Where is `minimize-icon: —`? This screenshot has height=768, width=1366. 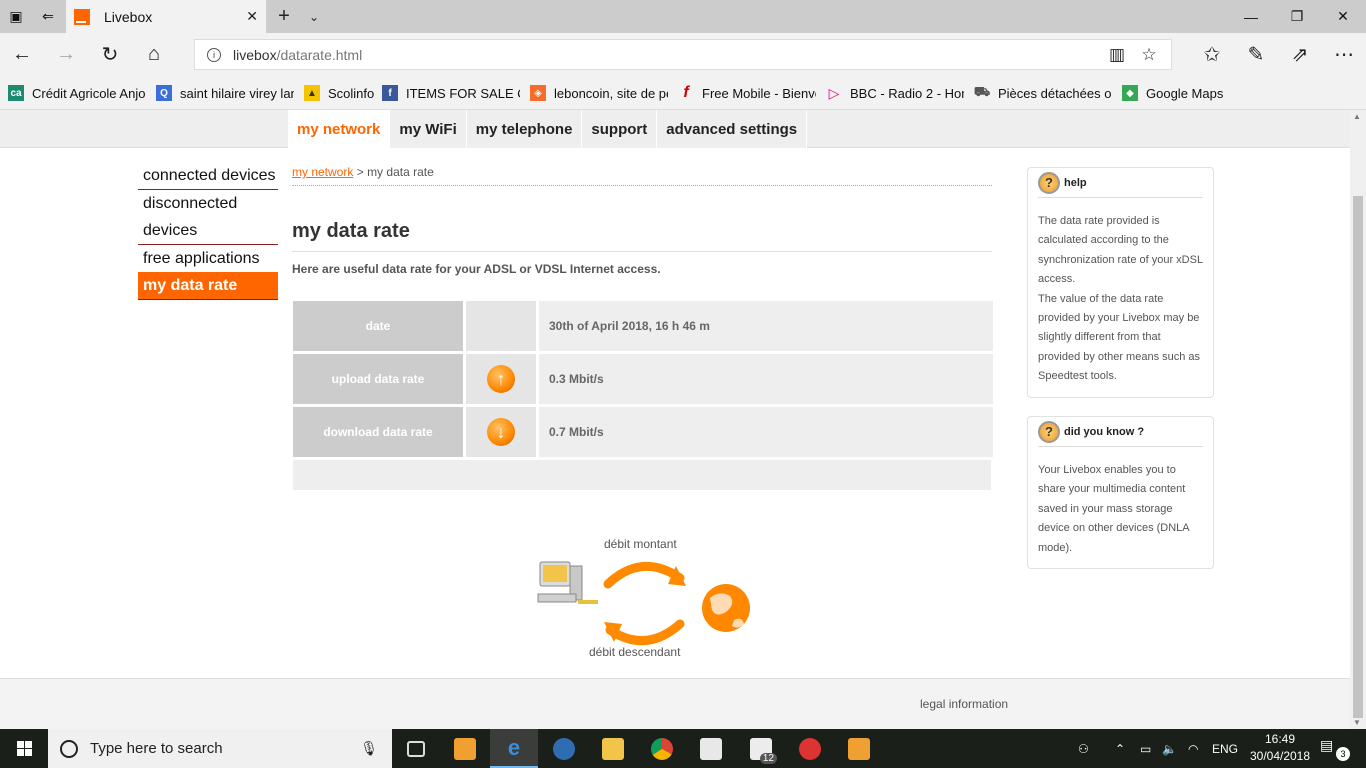
minimize-icon: — is located at coordinates (1251, 16).